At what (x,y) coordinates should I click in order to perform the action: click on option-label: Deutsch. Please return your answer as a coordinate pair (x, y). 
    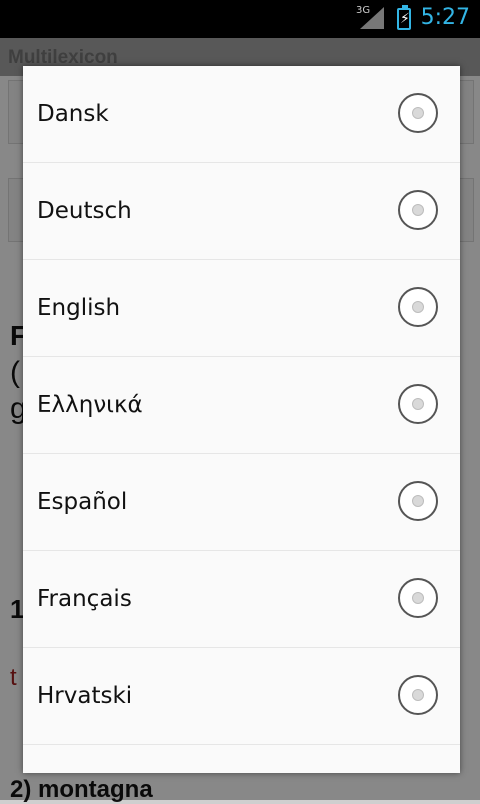
    Looking at the image, I should click on (84, 211).